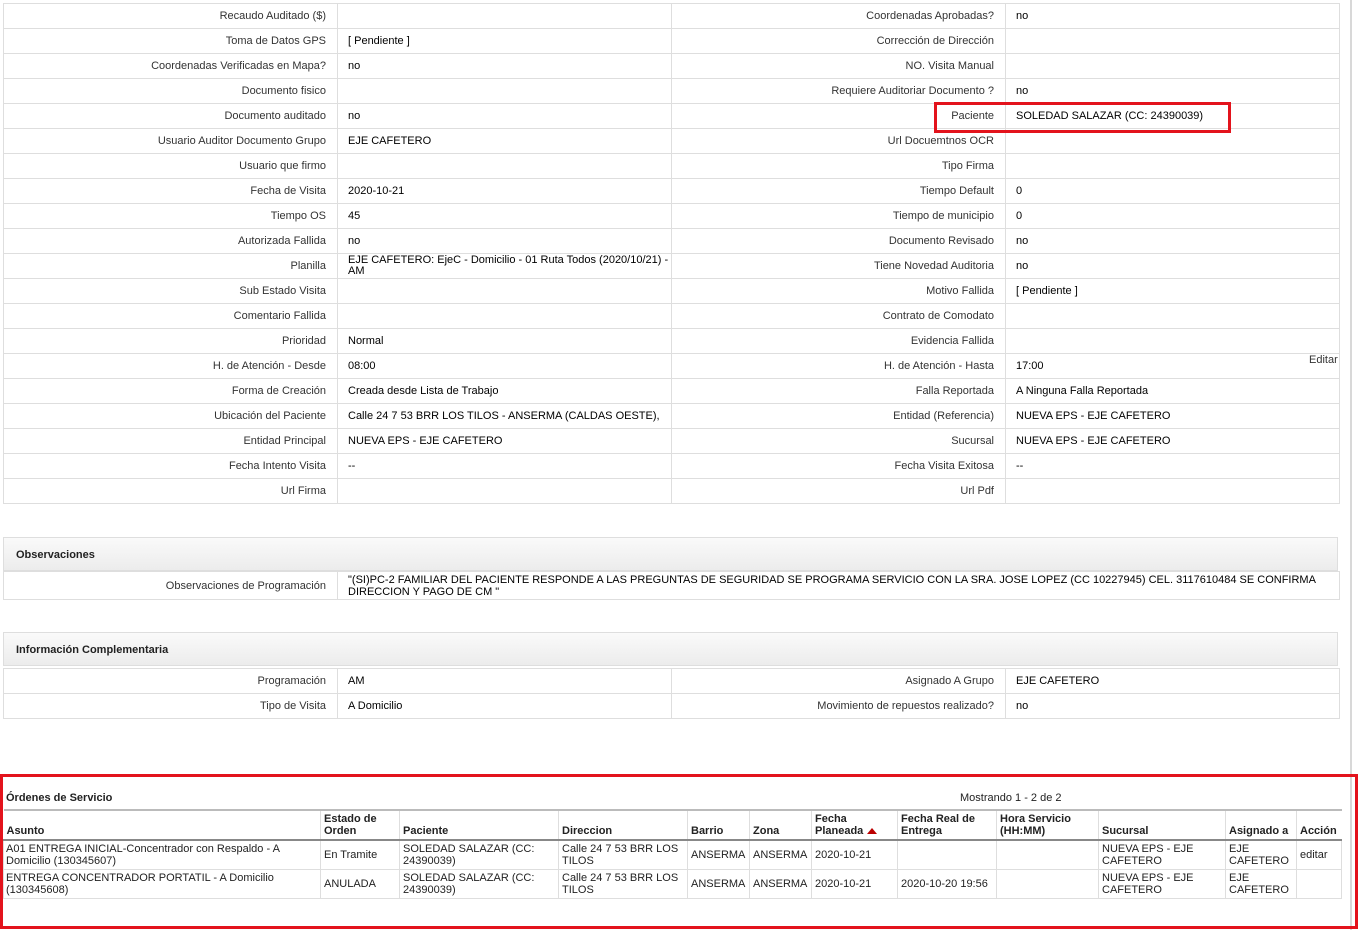  What do you see at coordinates (854, 825) in the screenshot?
I see `column-header-fecha-planeada: Fecha Planeada` at bounding box center [854, 825].